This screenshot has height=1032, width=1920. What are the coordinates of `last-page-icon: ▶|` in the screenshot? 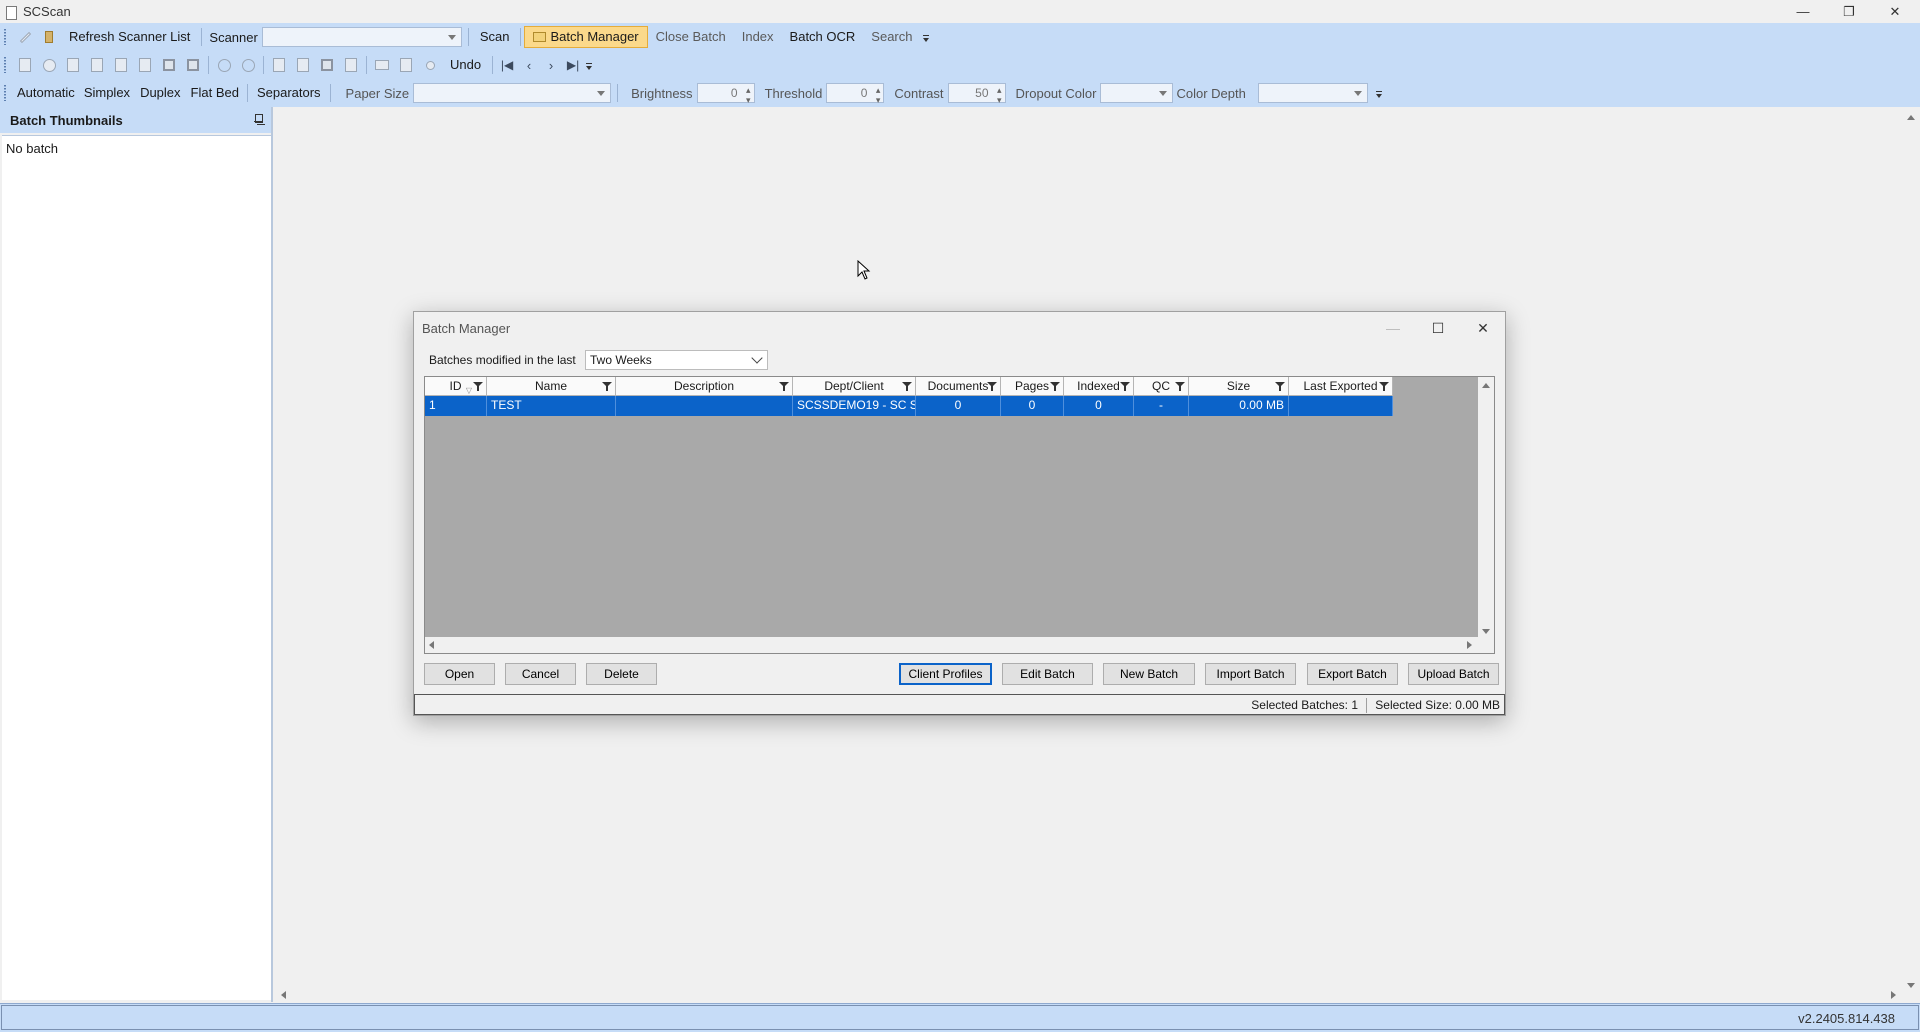 It's located at (573, 65).